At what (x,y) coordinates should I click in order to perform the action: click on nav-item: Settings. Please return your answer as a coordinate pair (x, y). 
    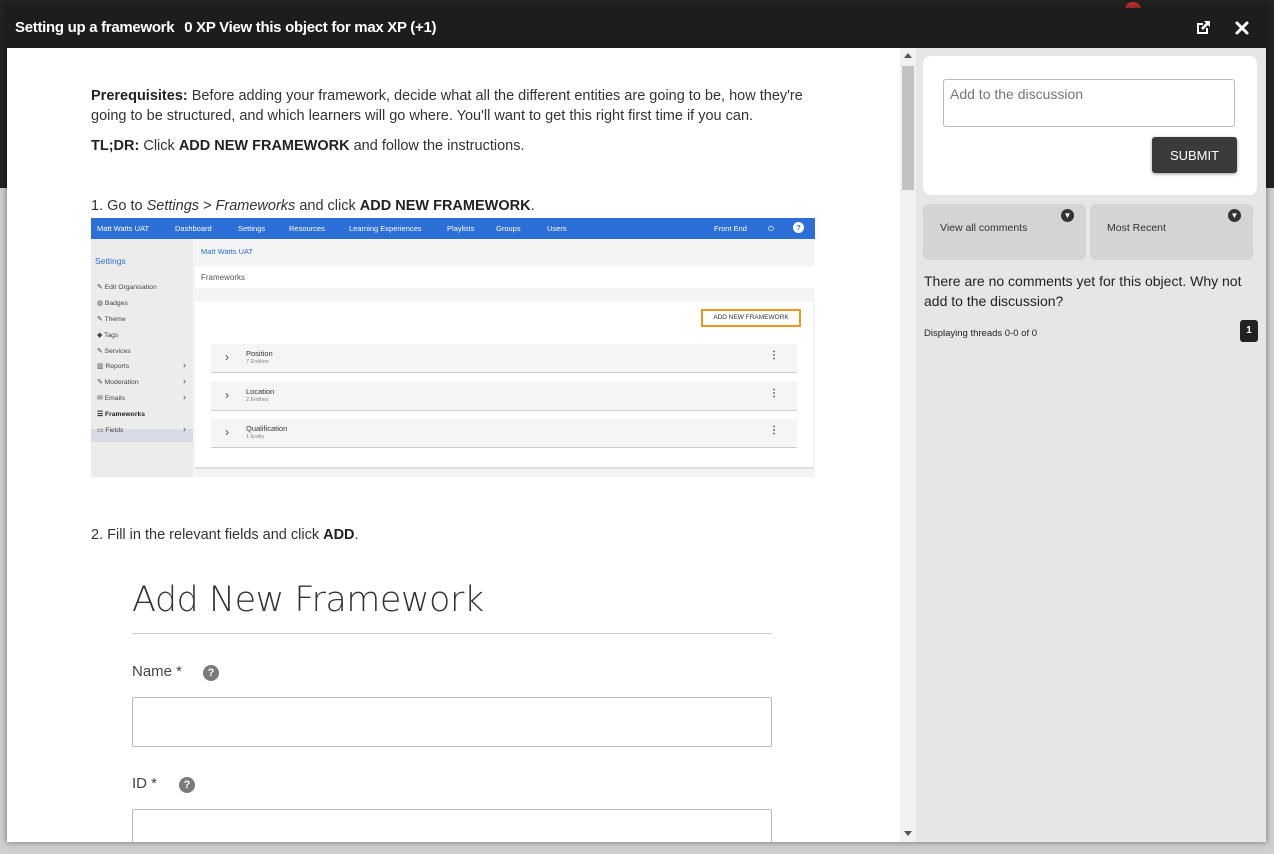
    Looking at the image, I should click on (252, 228).